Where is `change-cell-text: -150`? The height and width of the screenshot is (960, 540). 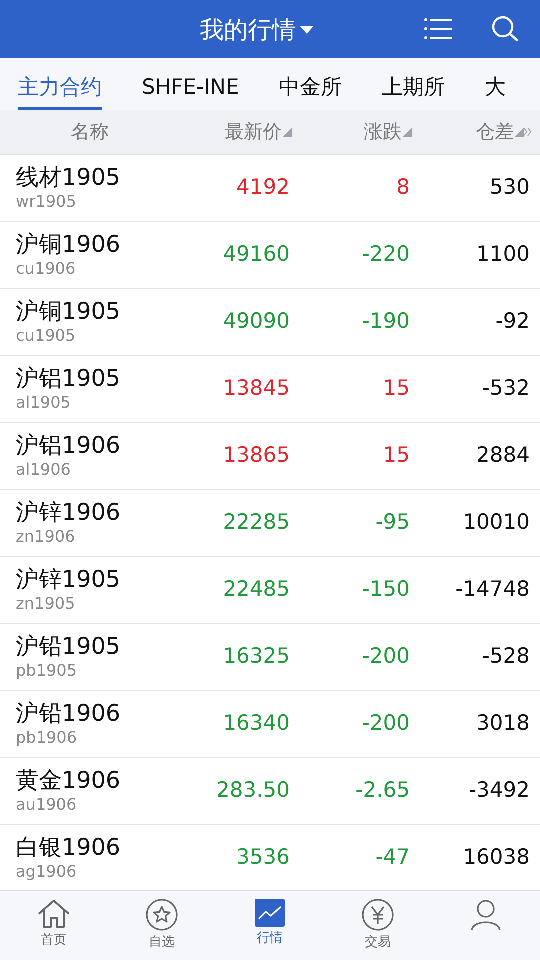
change-cell-text: -150 is located at coordinates (386, 590).